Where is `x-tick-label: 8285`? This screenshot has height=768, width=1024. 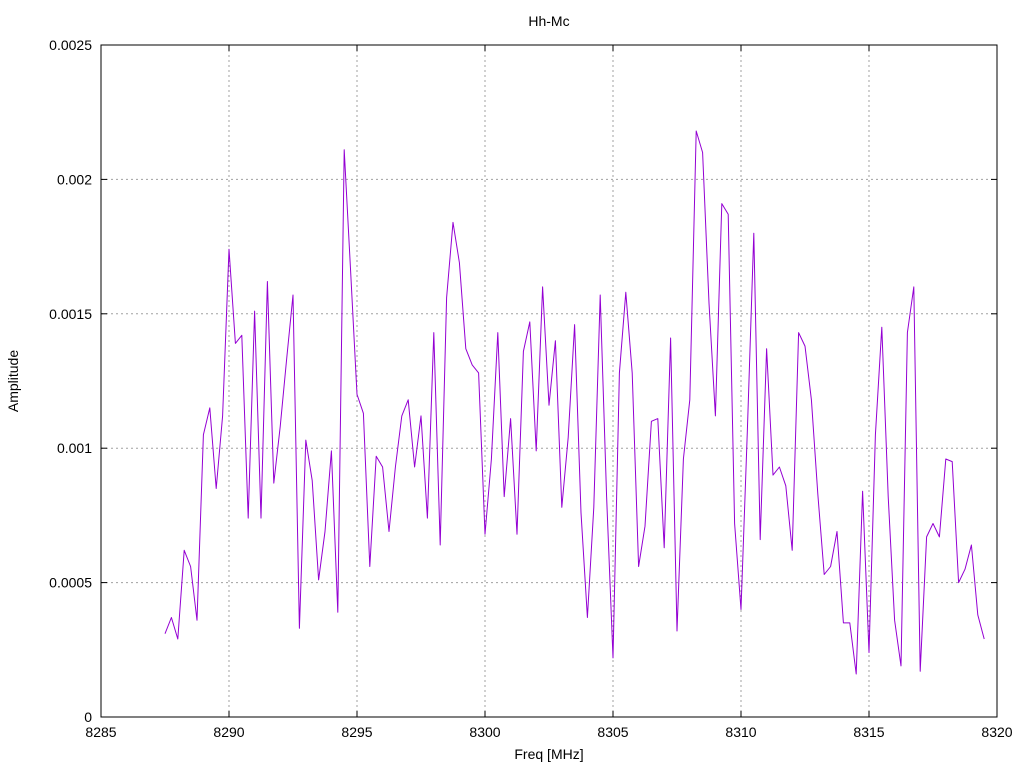 x-tick-label: 8285 is located at coordinates (100, 732).